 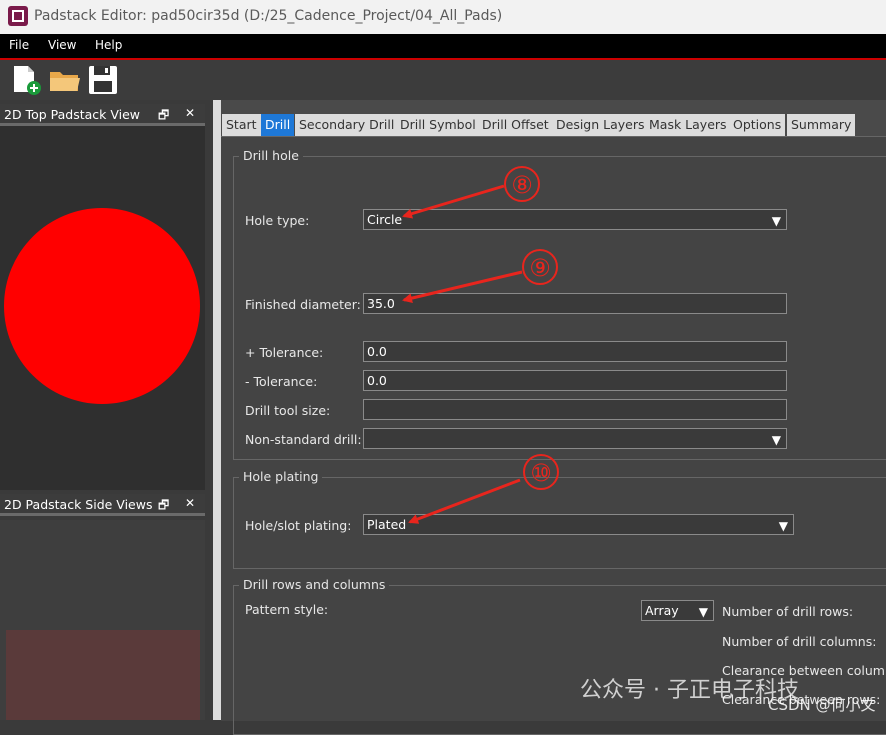 I want to click on annotation-9: ⑨, so click(x=540, y=267).